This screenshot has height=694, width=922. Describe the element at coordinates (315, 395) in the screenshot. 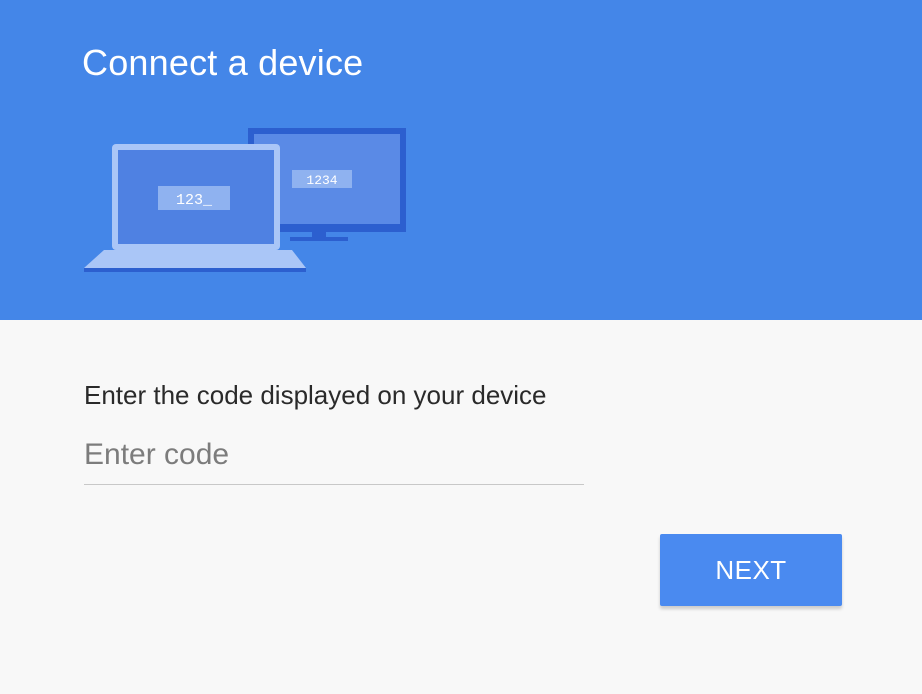

I see `code-prompt-label: Enter the code displayed on your device` at that location.